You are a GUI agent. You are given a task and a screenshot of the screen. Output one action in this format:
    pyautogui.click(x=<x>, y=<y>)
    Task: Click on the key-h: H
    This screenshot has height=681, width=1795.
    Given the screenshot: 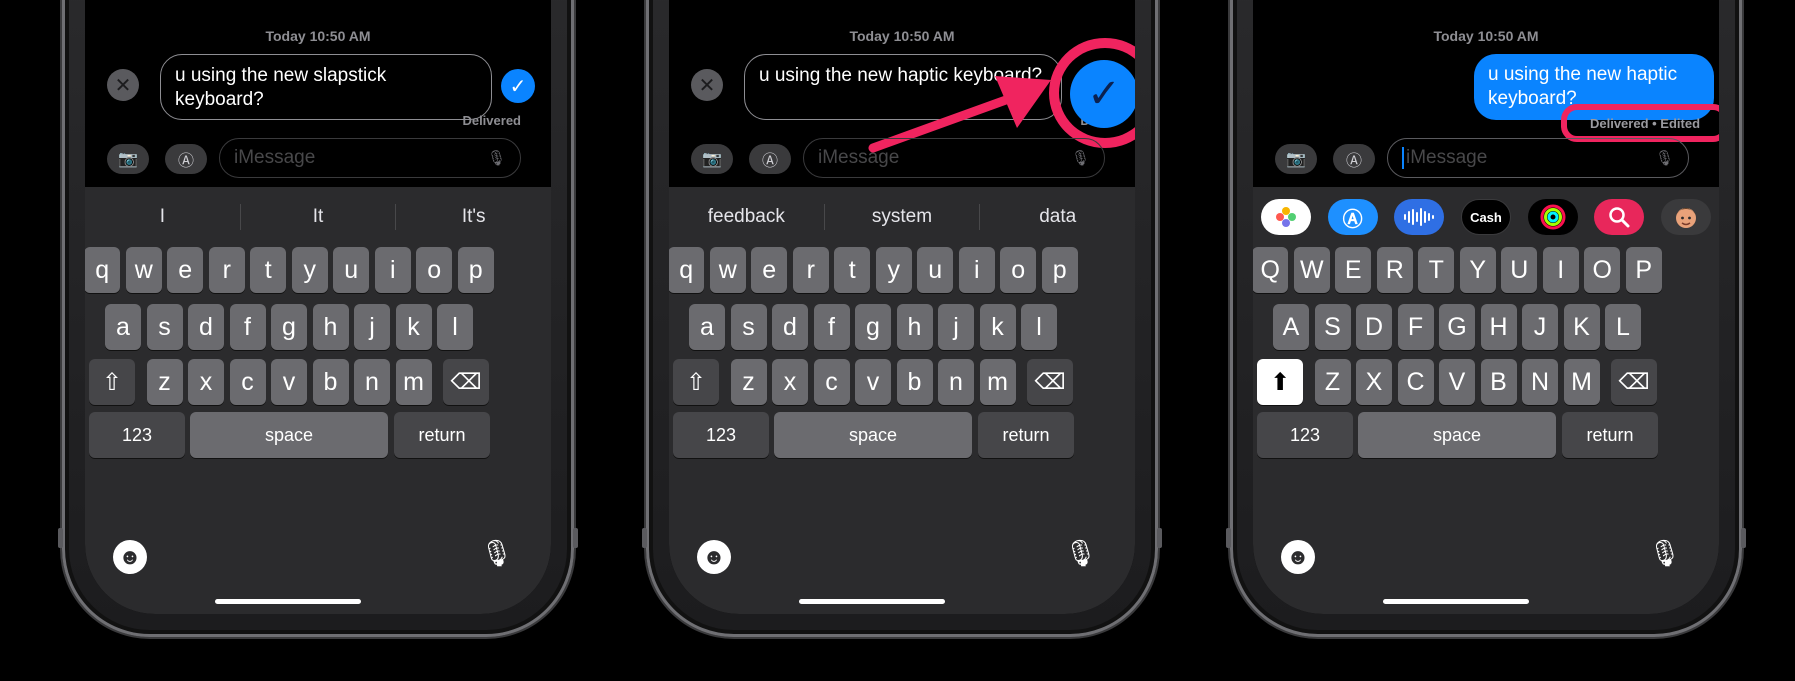 What is the action you would take?
    pyautogui.click(x=1498, y=327)
    